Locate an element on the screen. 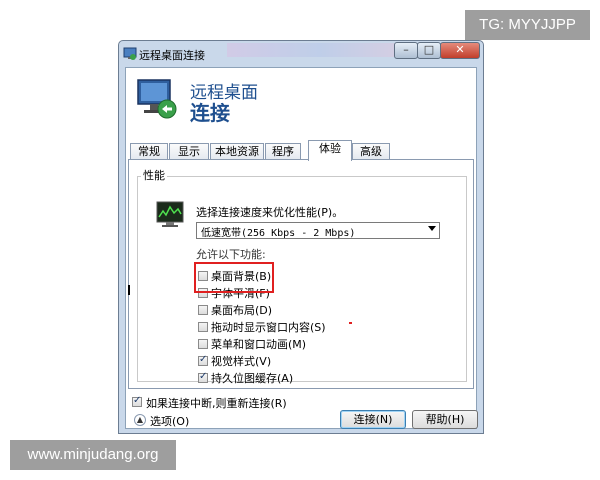  reconnect-checkbox is located at coordinates (137, 401).